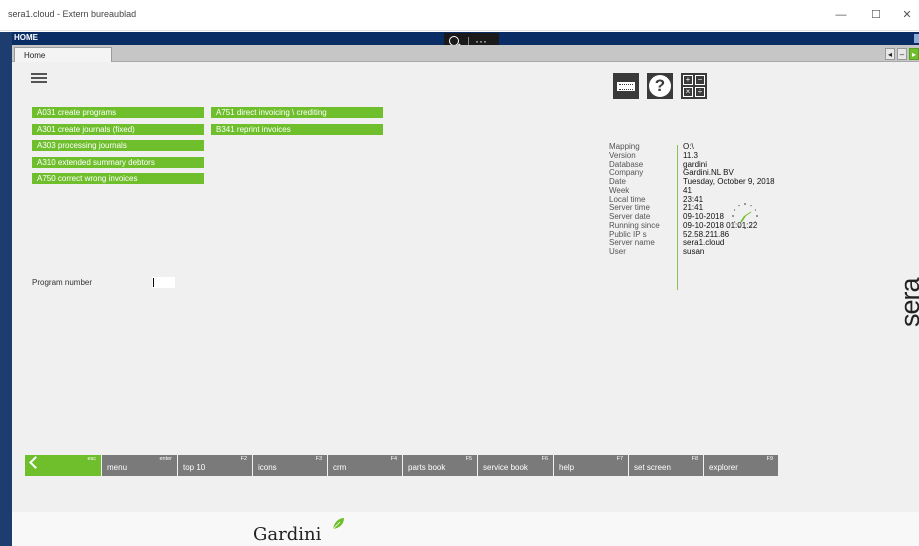 Image resolution: width=919 pixels, height=546 pixels. I want to click on fkey-service-book: service book F6, so click(515, 465).